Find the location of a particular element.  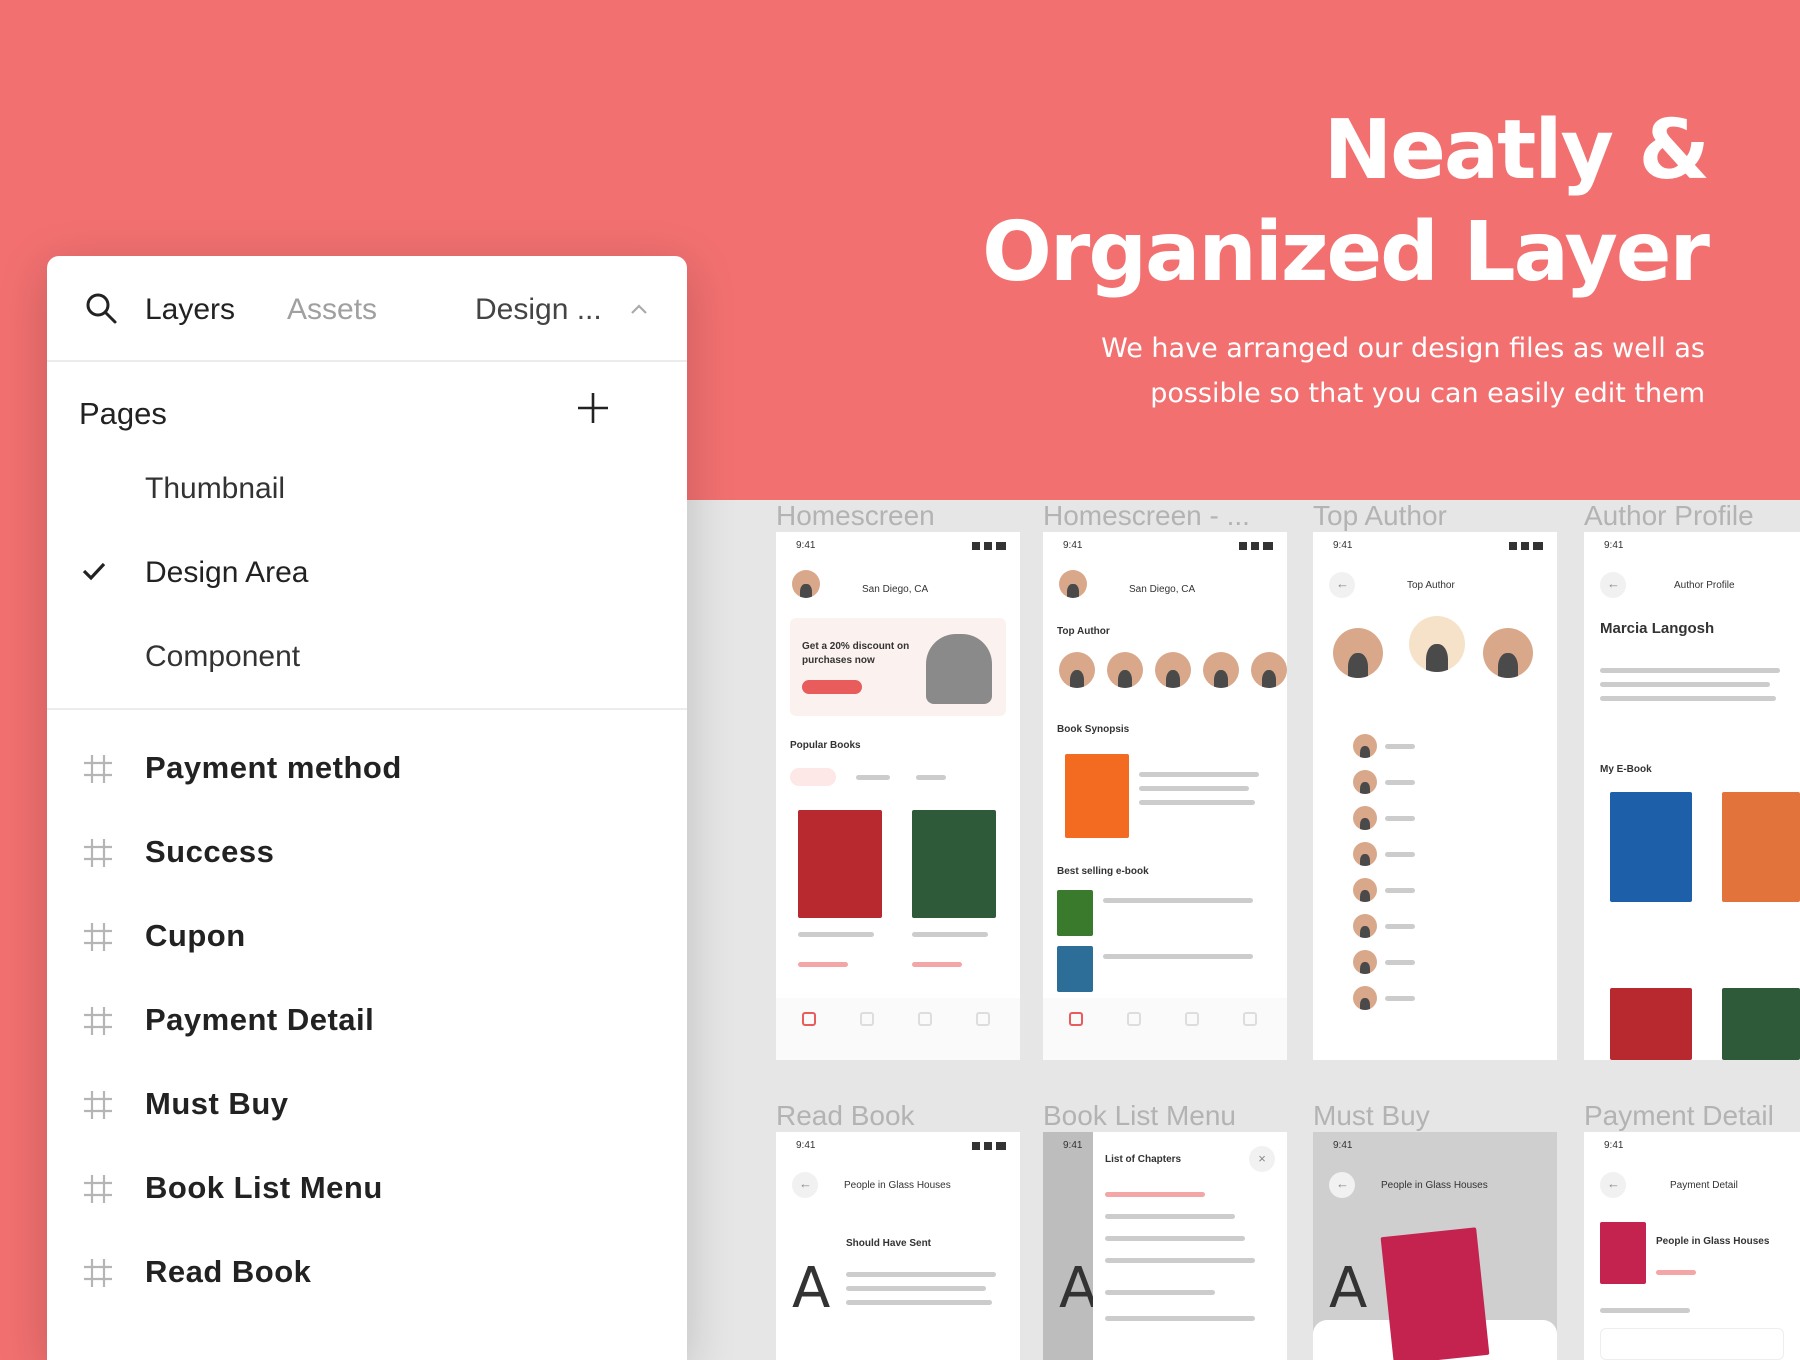

tab-assets: Assets is located at coordinates (332, 310).